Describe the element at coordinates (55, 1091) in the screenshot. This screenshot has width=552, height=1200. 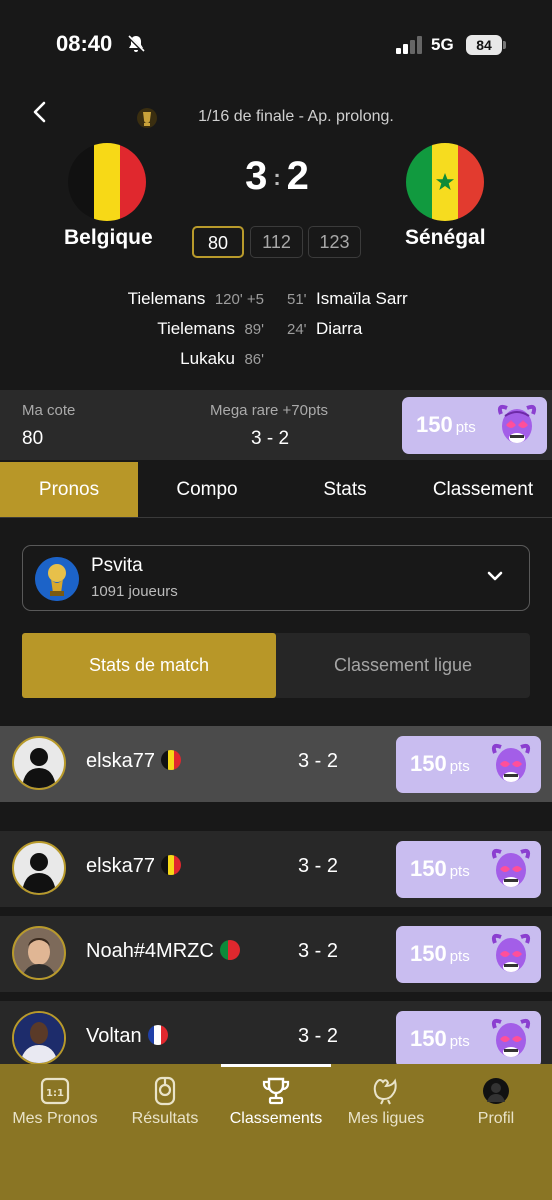
I see `scoreboard-icon: 1:1` at that location.